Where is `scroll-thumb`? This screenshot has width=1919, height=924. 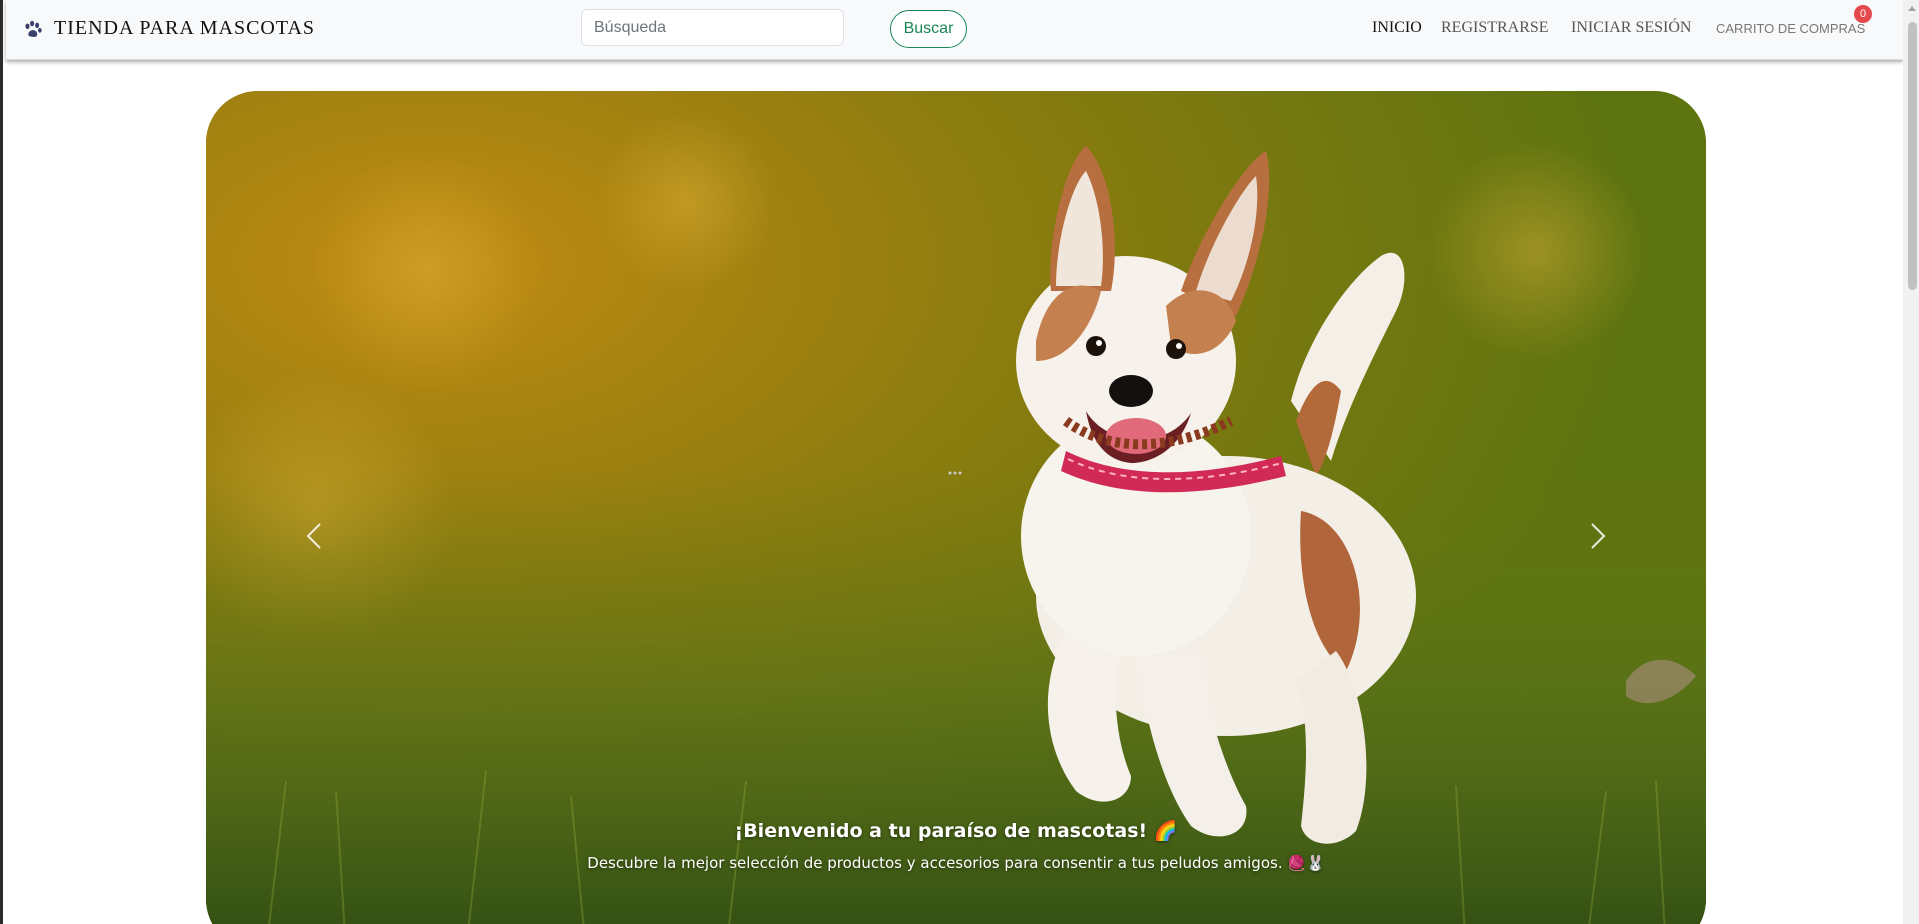
scroll-thumb is located at coordinates (1912, 156).